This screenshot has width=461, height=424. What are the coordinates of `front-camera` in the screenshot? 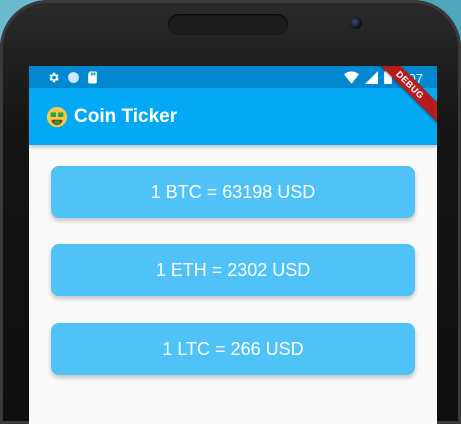 It's located at (356, 23).